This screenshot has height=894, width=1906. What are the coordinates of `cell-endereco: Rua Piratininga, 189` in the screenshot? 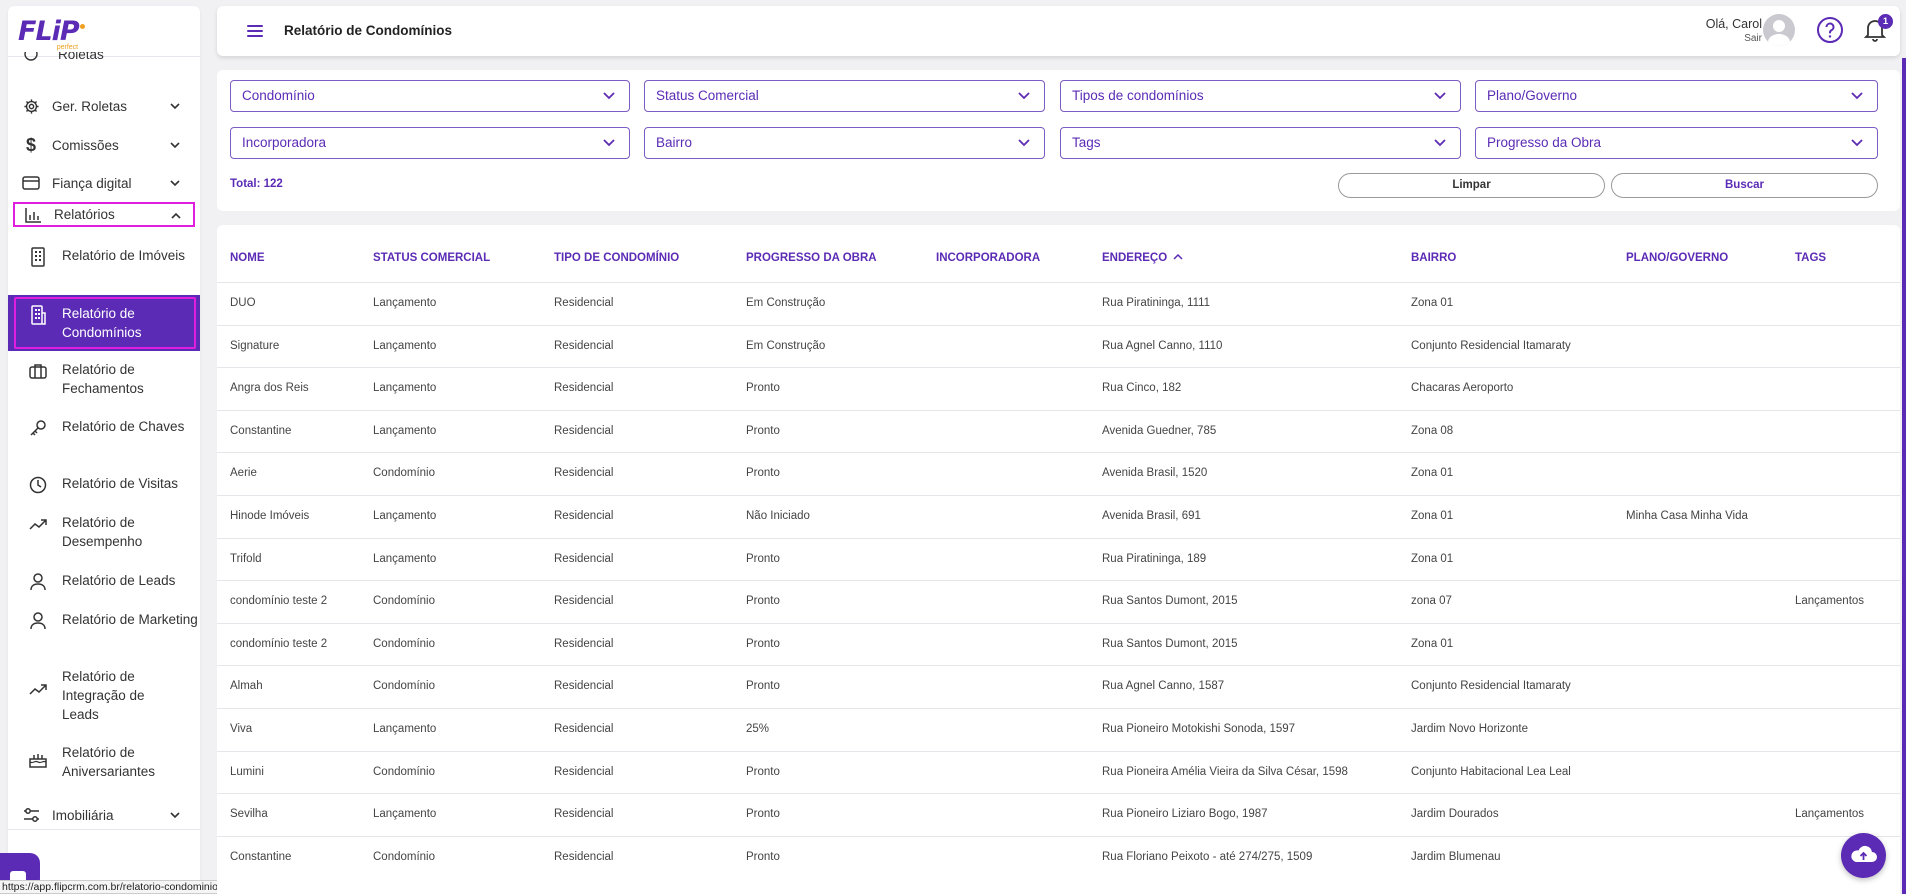 It's located at (1154, 558).